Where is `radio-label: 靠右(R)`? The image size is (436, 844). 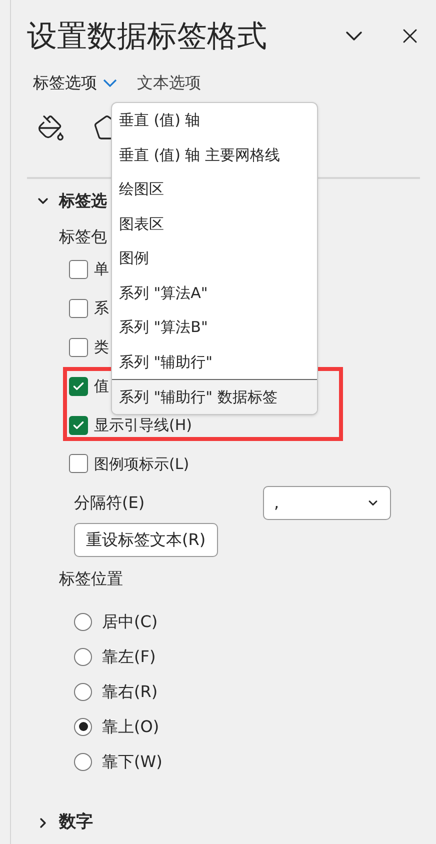
radio-label: 靠右(R) is located at coordinates (130, 691).